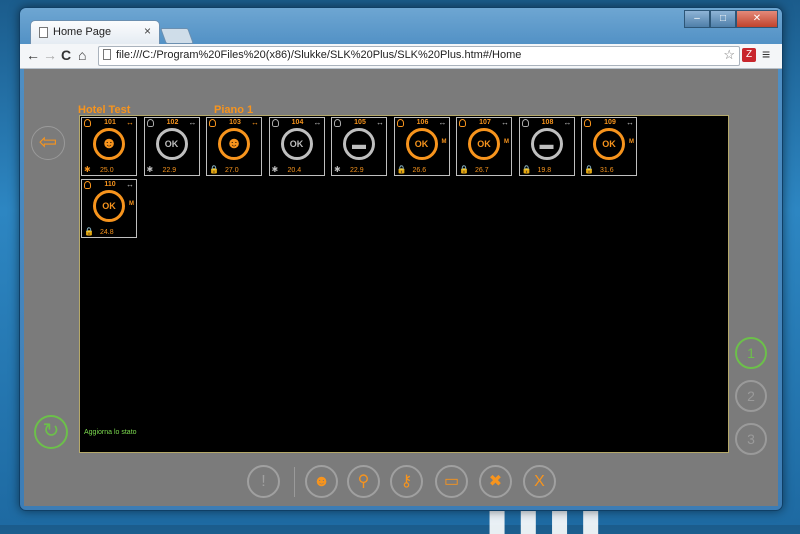 The height and width of the screenshot is (534, 800). Describe the element at coordinates (321, 481) in the screenshot. I see `guest-button: ☻` at that location.